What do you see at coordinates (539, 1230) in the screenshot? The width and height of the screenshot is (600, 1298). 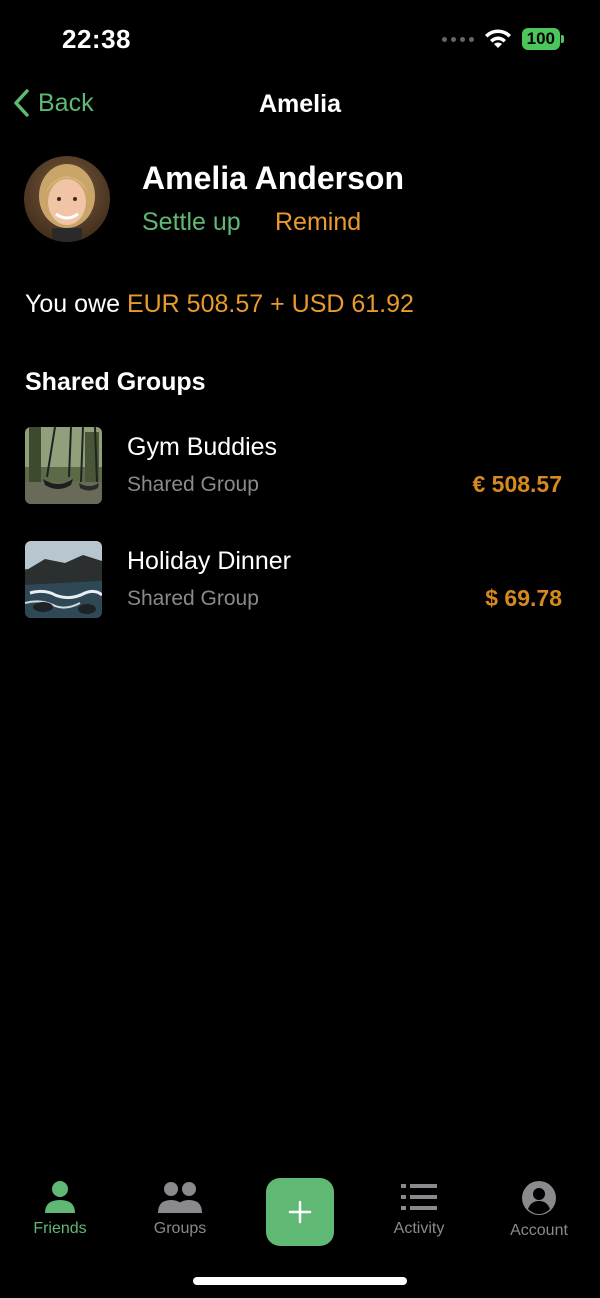 I see `tab-label: Account` at bounding box center [539, 1230].